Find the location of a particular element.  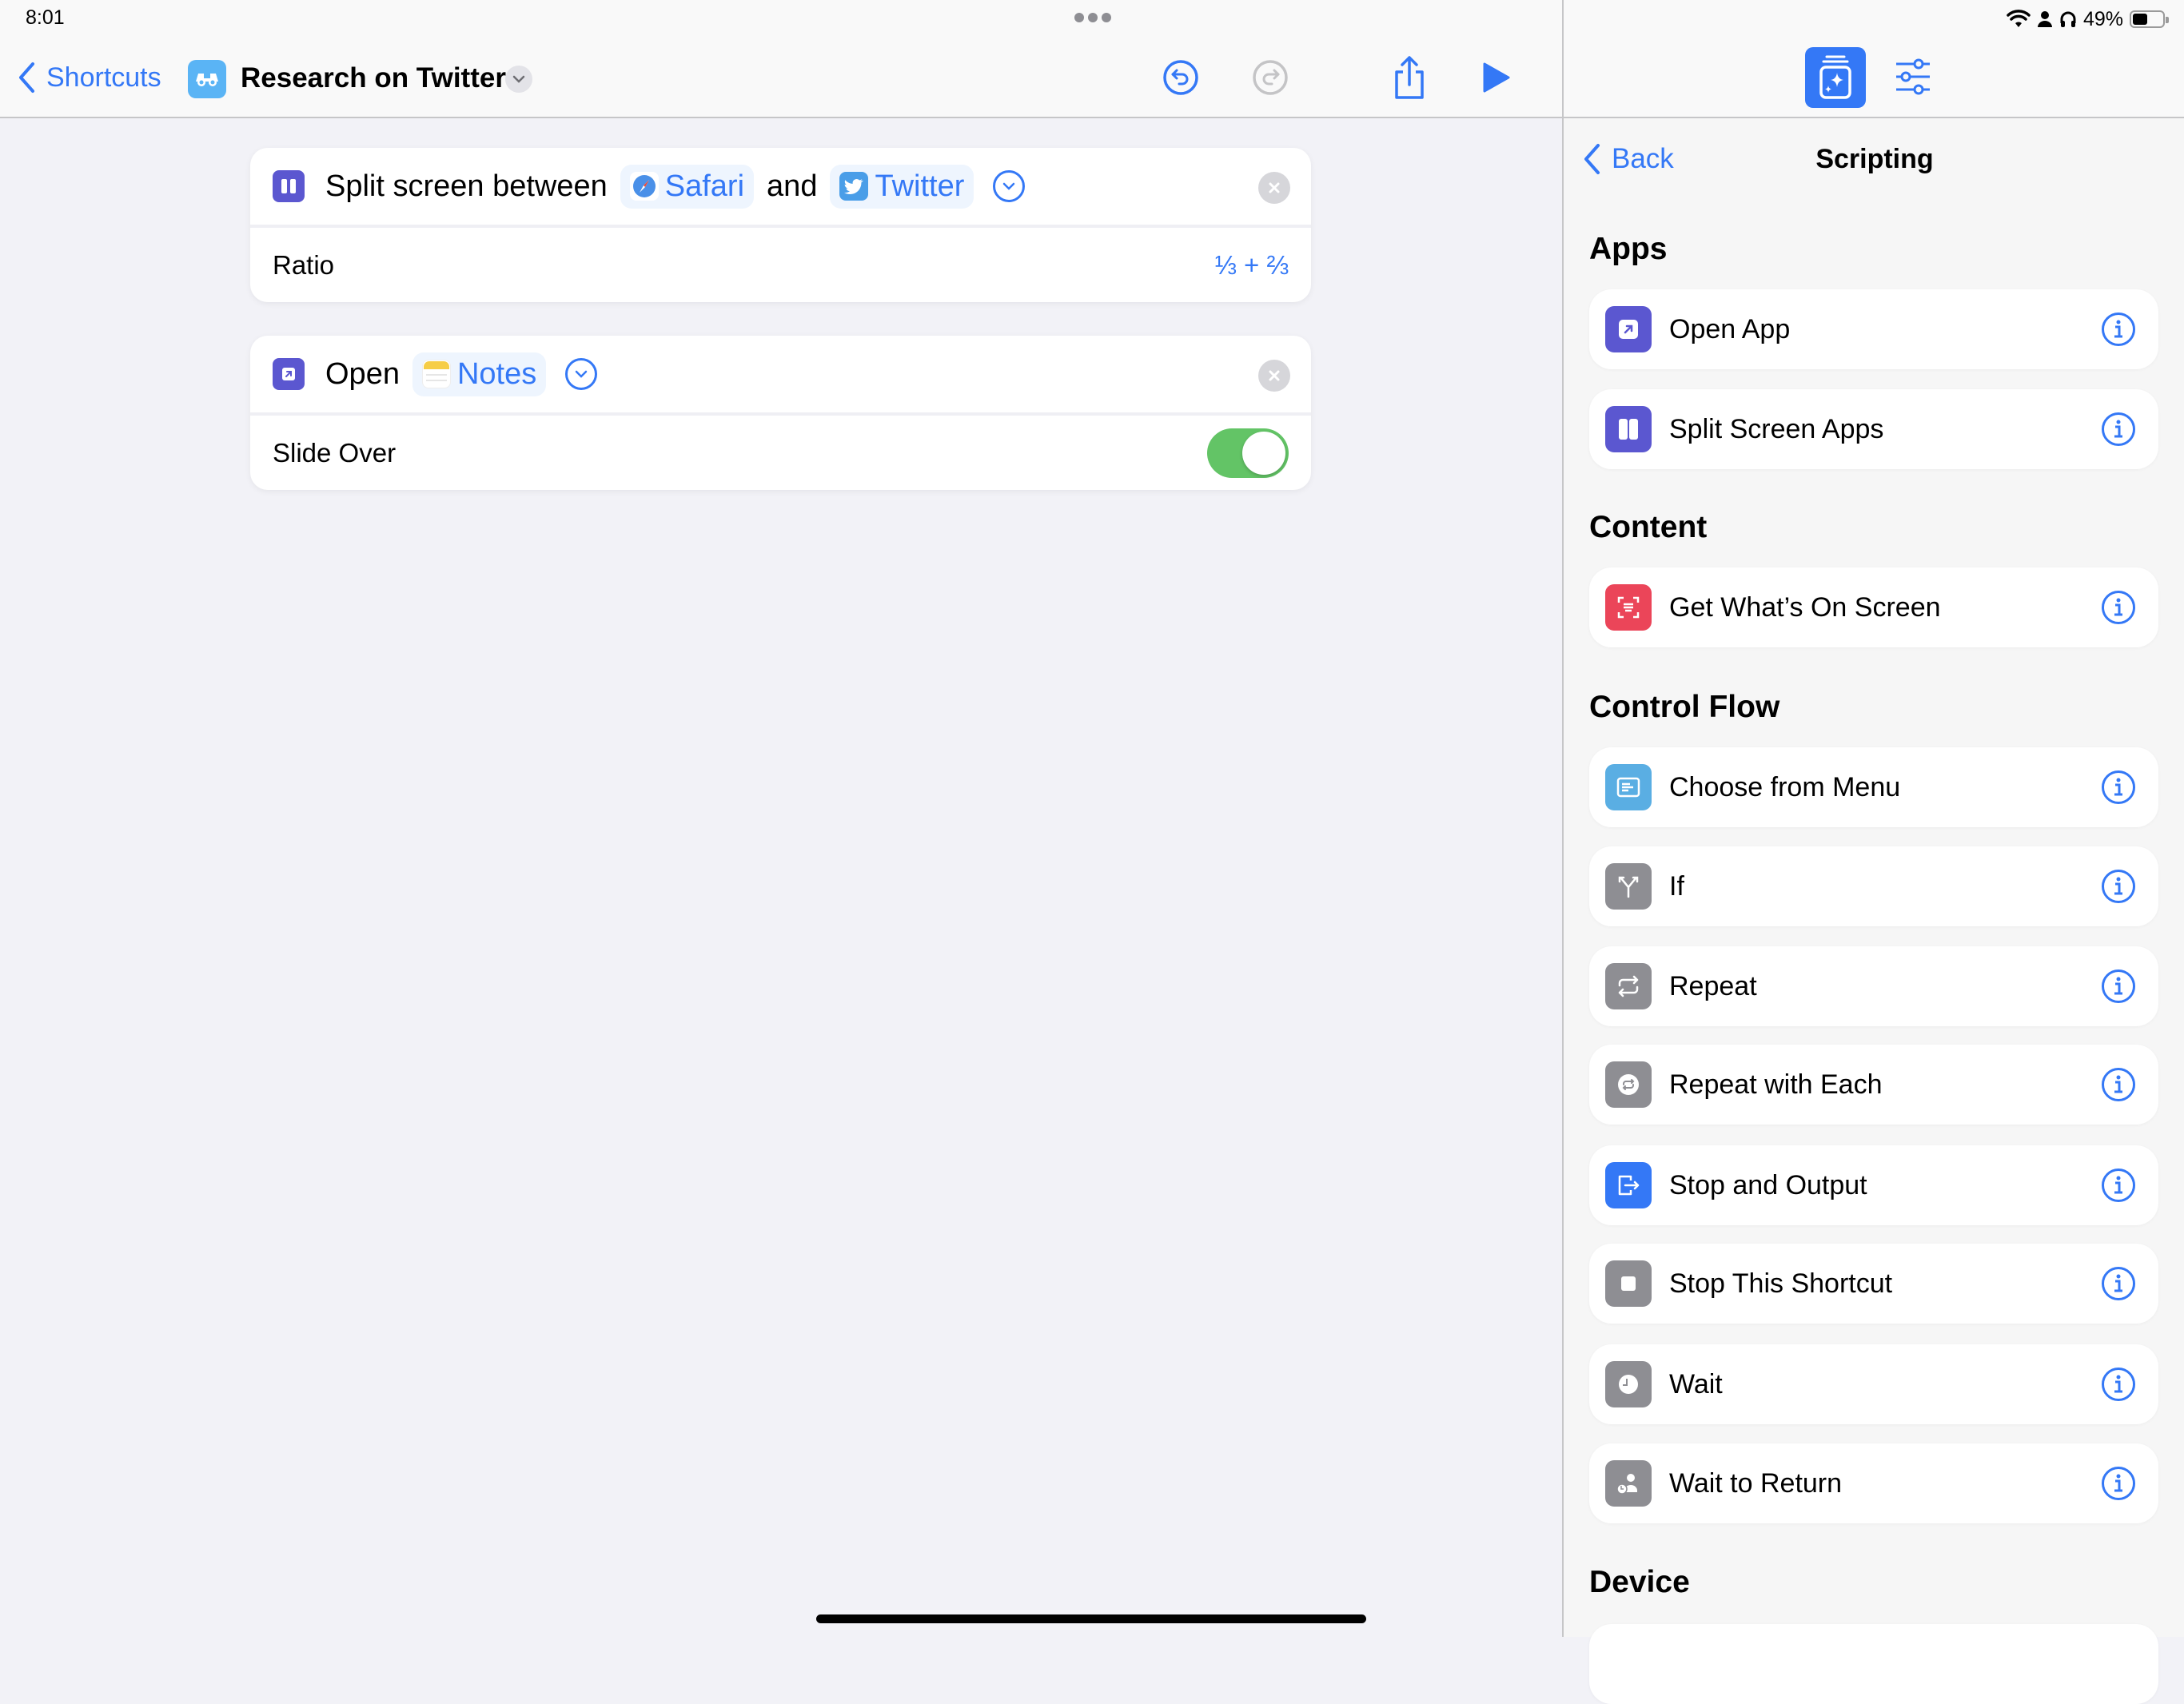

status-time: 8:01 is located at coordinates (45, 17).